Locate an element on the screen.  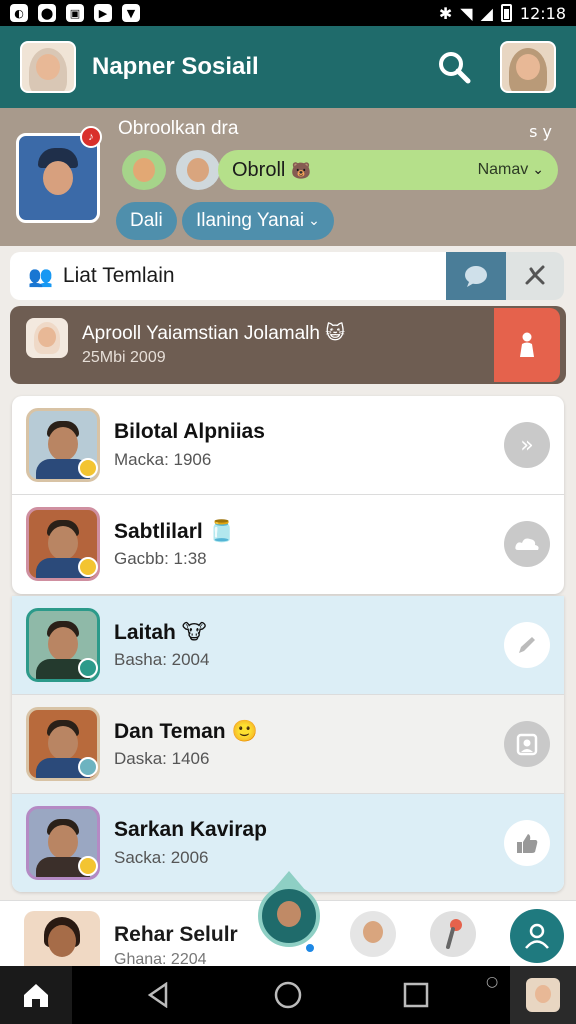
edit-button is located at coordinates (527, 645).